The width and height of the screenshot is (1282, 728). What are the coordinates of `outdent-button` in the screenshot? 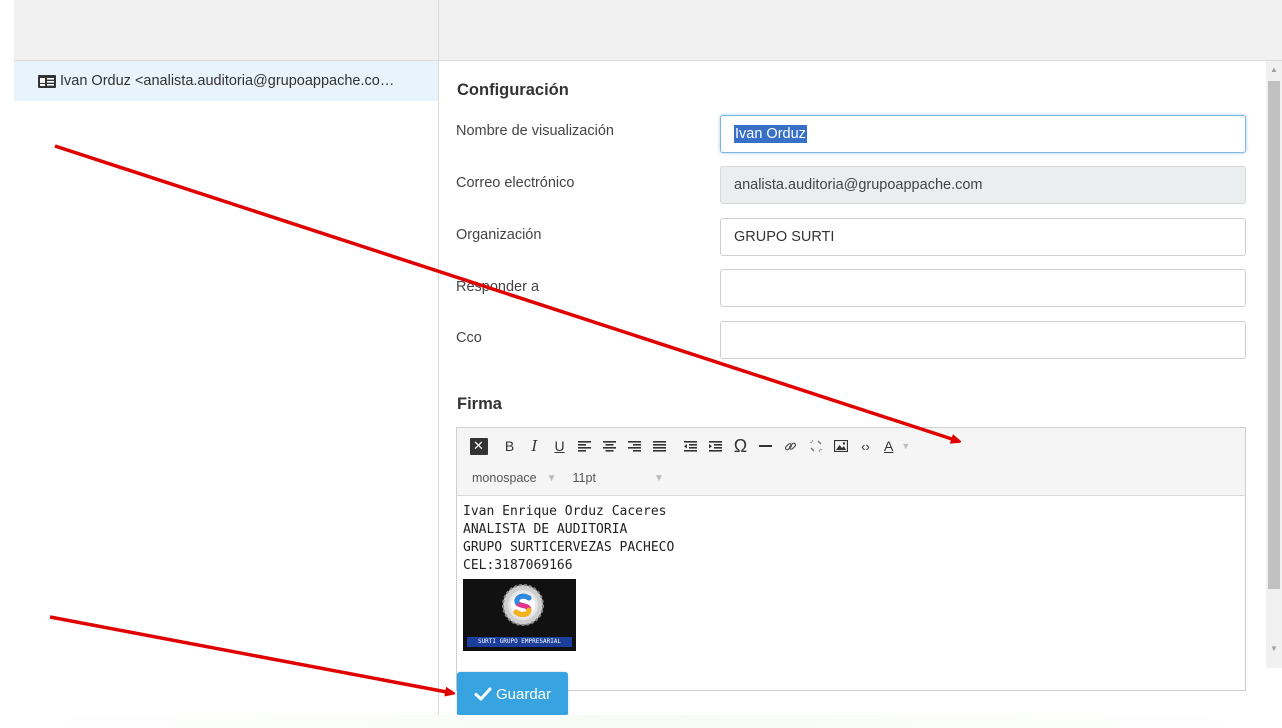 It's located at (690, 446).